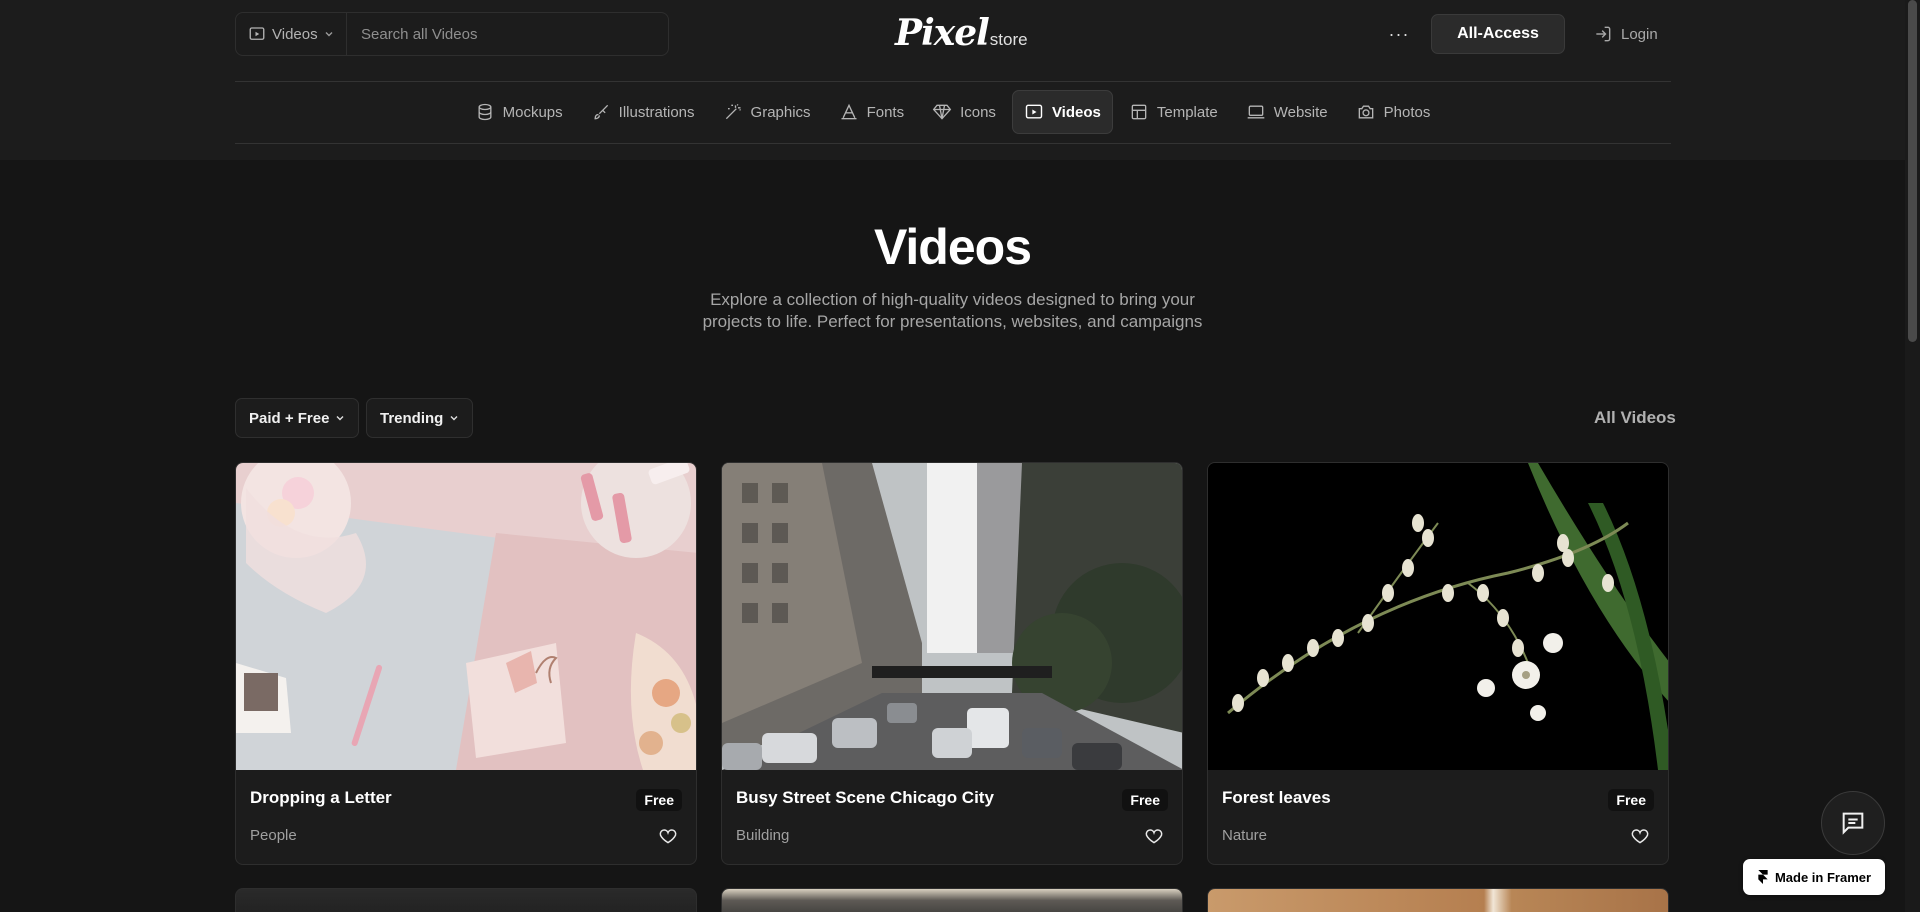 This screenshot has height=912, width=1920. Describe the element at coordinates (1498, 34) in the screenshot. I see `all-access-button: All-Access` at that location.